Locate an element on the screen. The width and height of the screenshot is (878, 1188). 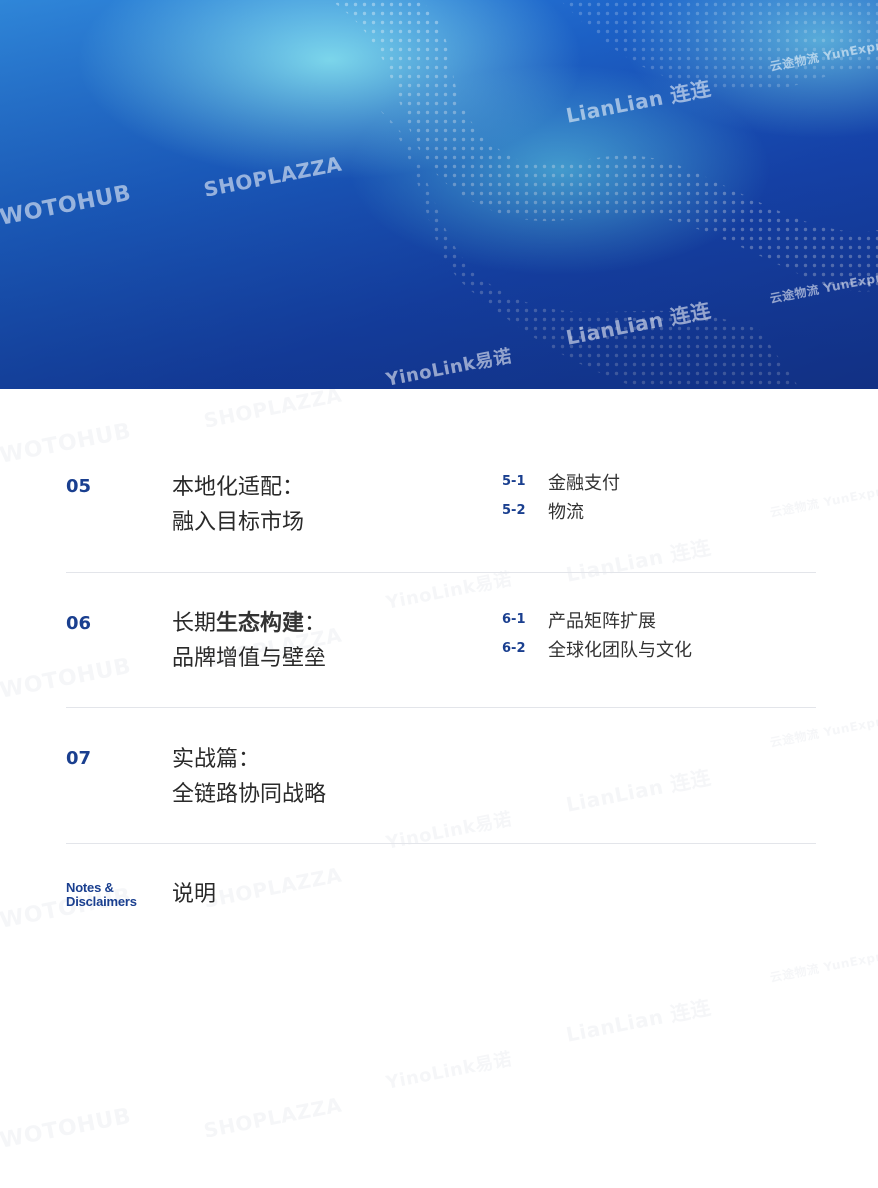
toc-subitem: 6-2 全球化团队与文化 is located at coordinates (597, 648).